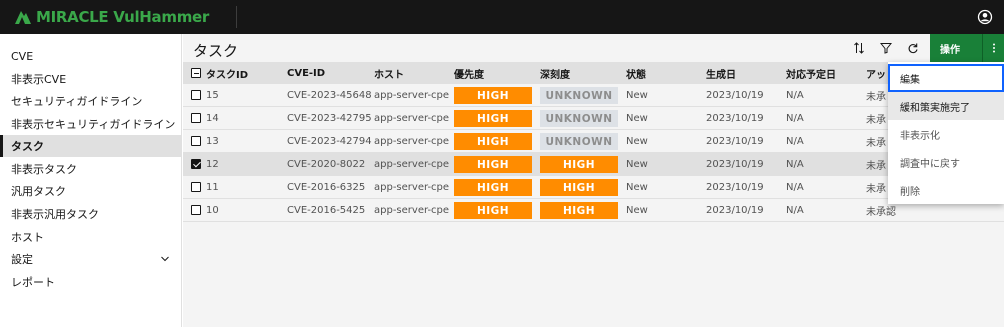 Image resolution: width=1004 pixels, height=327 pixels. Describe the element at coordinates (91, 146) in the screenshot. I see `sidebar-item-tasks: タスク` at that location.